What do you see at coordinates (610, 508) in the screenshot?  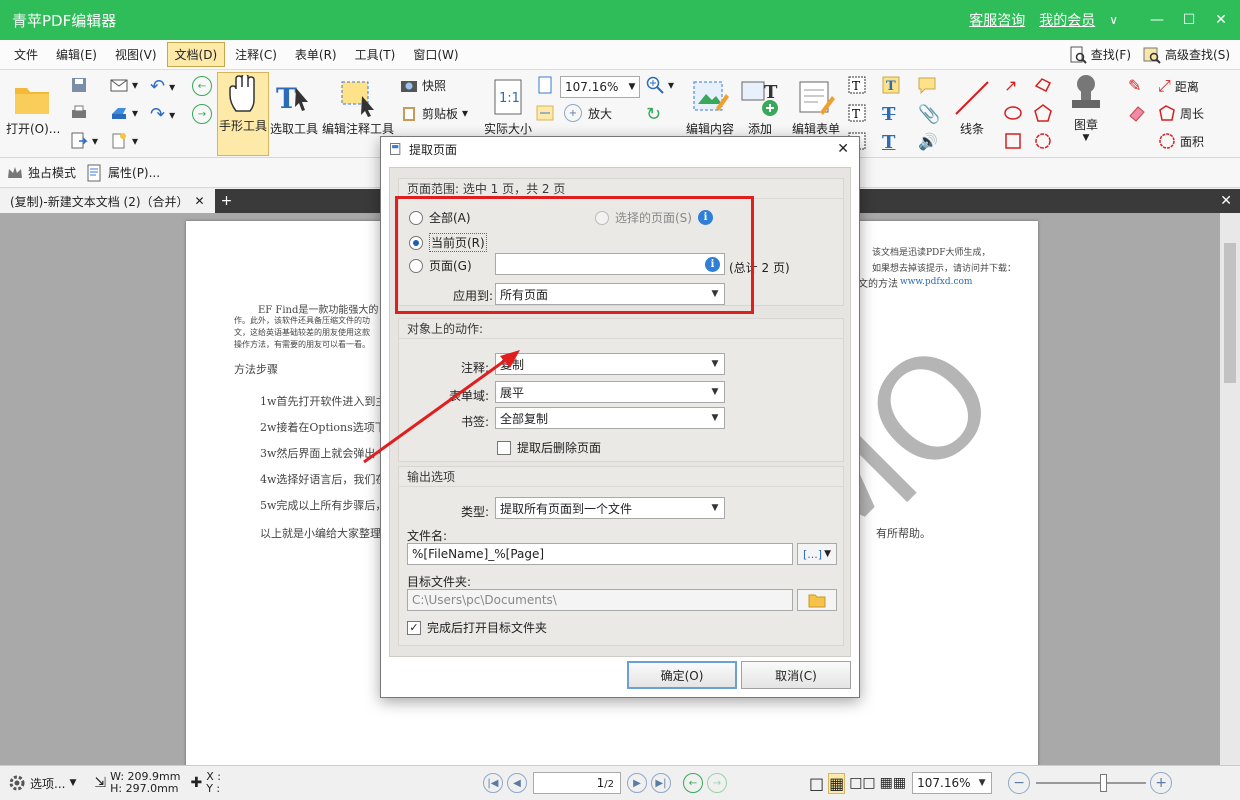 I see `output-type-select: 提取所有页面到一个文件 ▼` at bounding box center [610, 508].